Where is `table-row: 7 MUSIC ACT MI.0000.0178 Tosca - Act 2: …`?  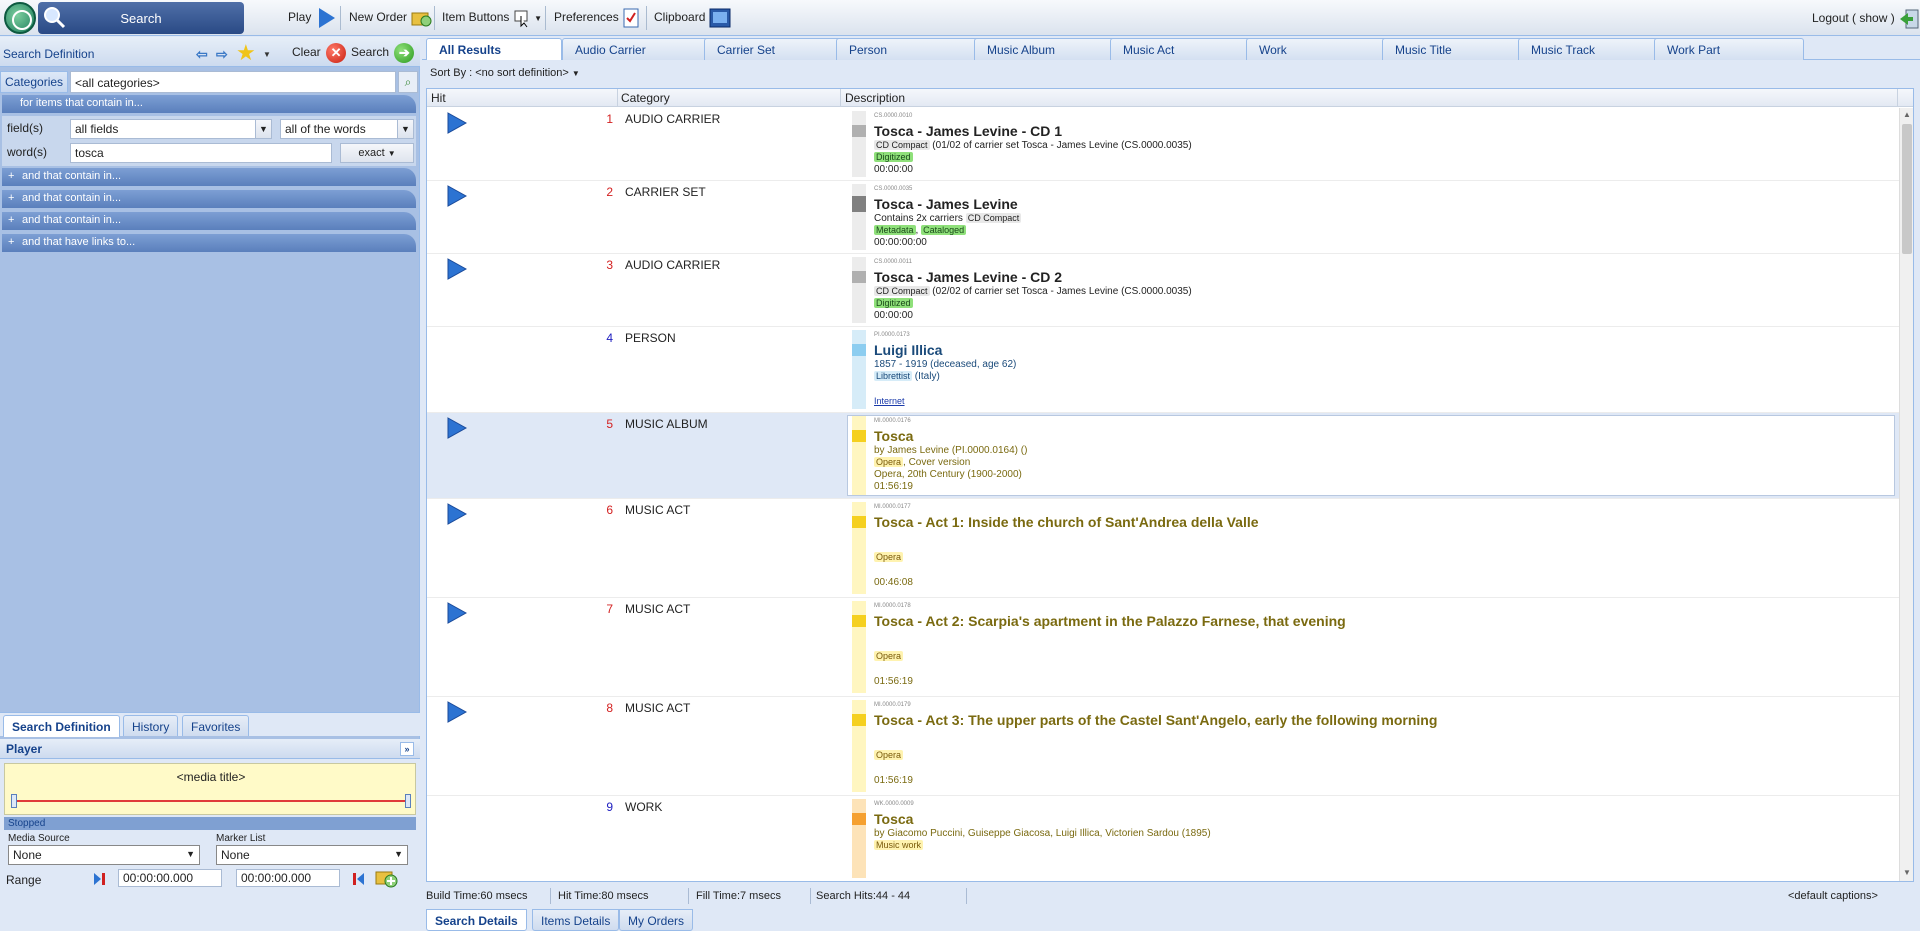 table-row: 7 MUSIC ACT MI.0000.0178 Tosca - Act 2: … is located at coordinates (1163, 647).